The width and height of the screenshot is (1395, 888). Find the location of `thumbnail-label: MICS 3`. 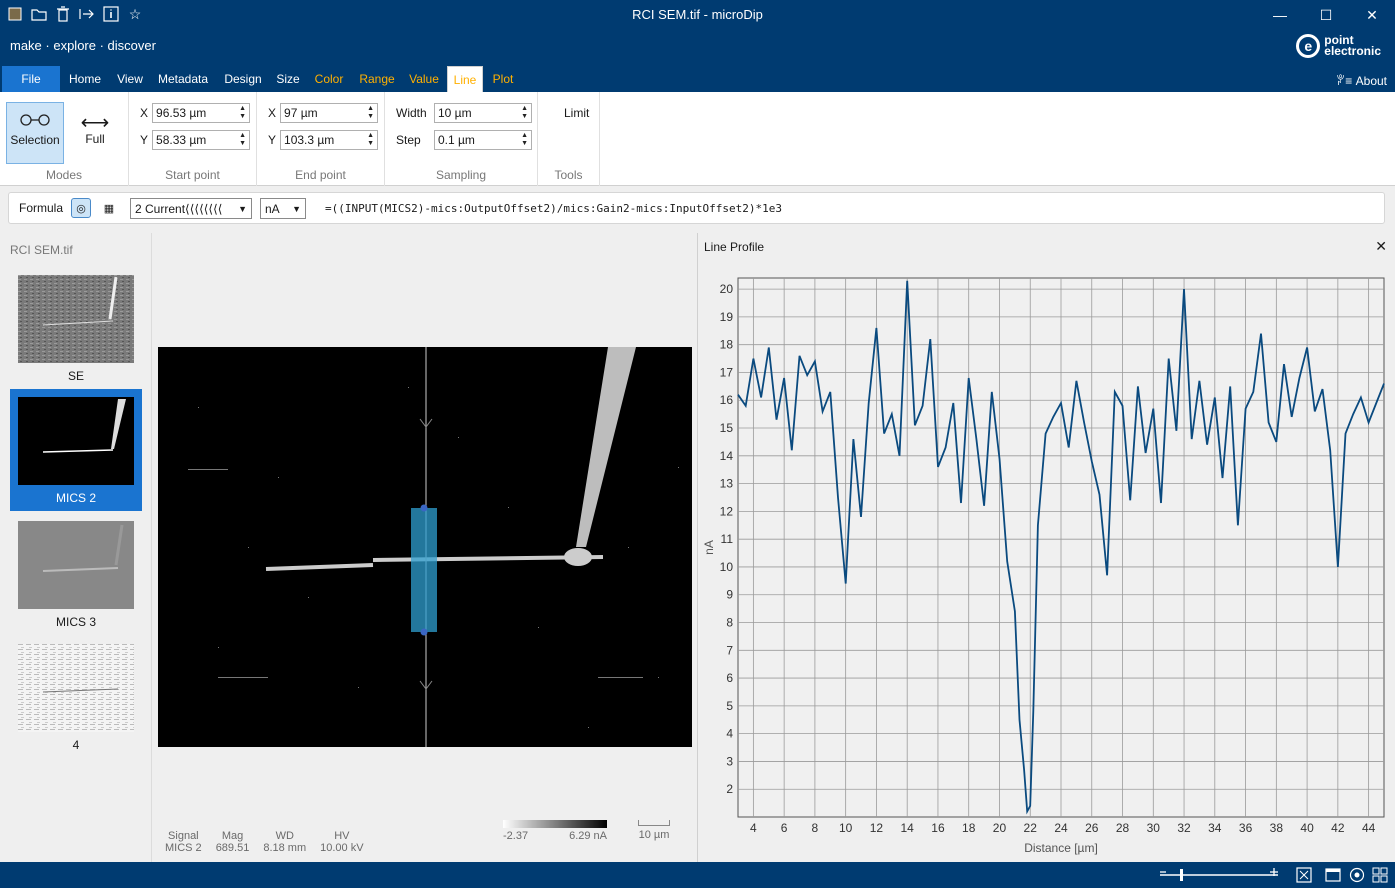

thumbnail-label: MICS 3 is located at coordinates (75, 622).